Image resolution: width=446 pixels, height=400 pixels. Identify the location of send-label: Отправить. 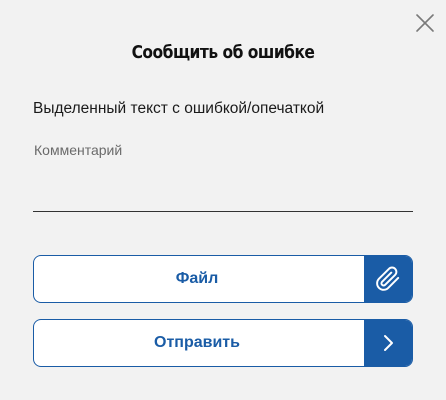
(197, 342).